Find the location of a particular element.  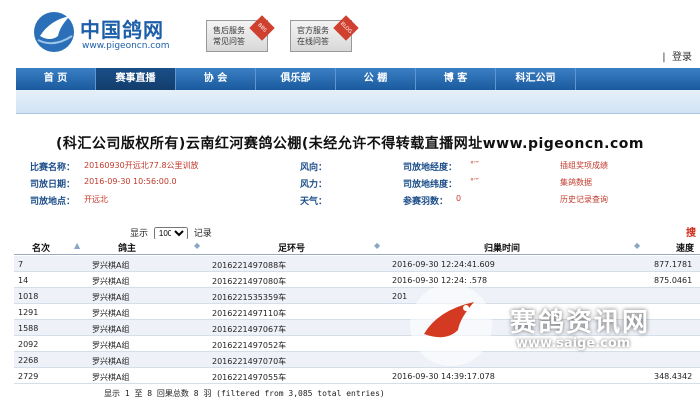

wind-direction-label: 风向： is located at coordinates (314, 168).